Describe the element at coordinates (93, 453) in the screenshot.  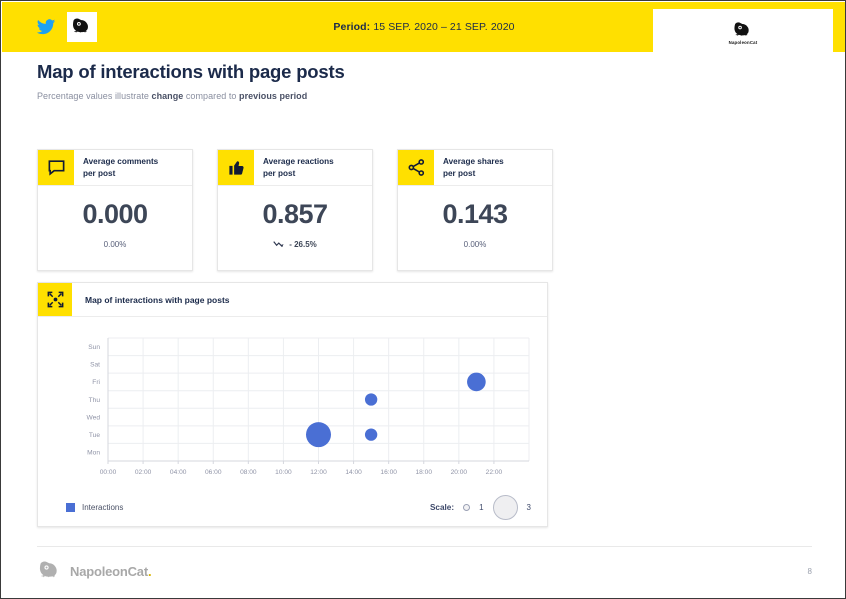
I see `y-tick-mon: Mon` at that location.